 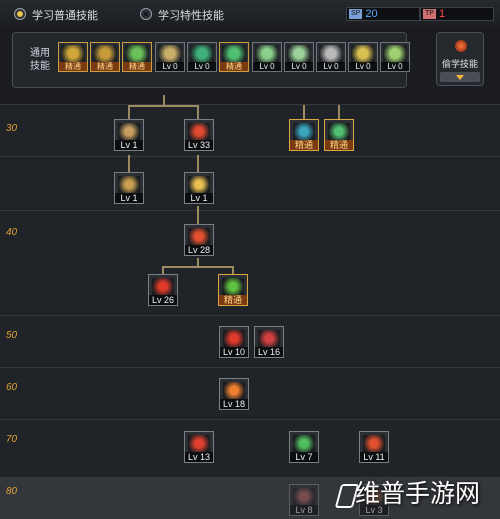 I want to click on multi-arrow-icon, so click(x=129, y=184).